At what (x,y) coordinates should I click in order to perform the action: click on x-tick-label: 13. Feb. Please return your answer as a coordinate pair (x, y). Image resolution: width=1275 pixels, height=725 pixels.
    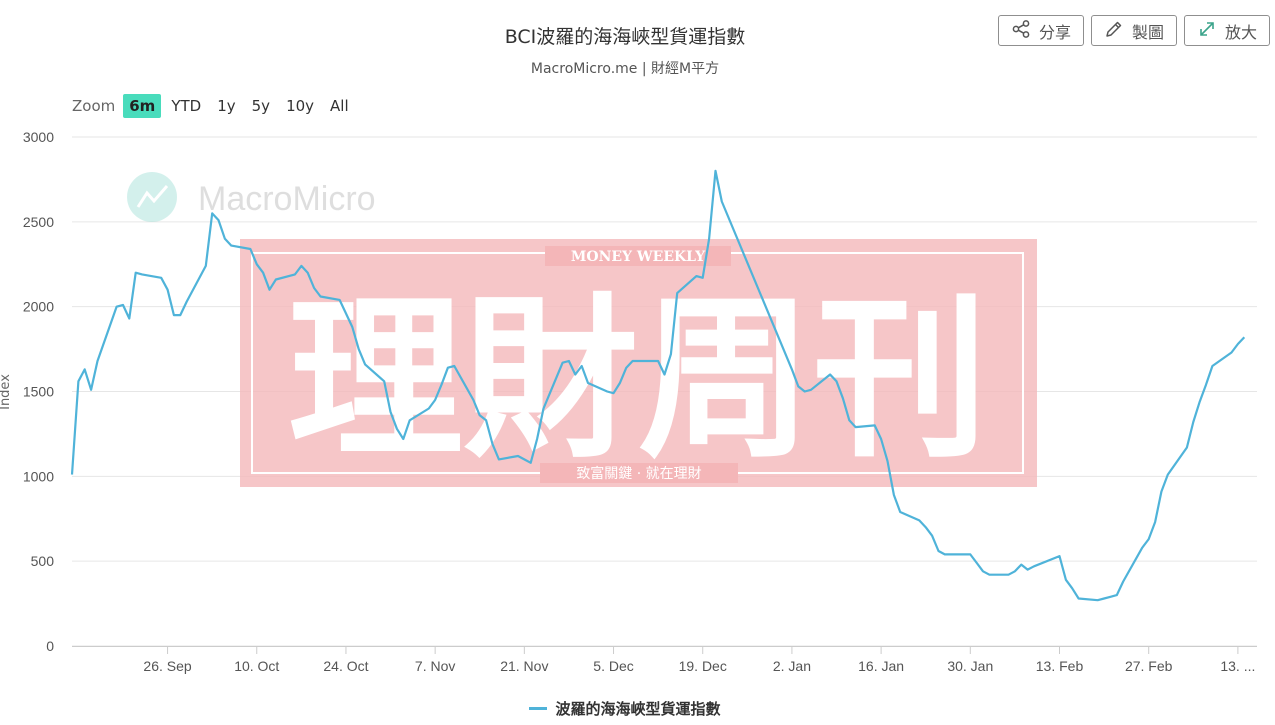
    Looking at the image, I should click on (1060, 666).